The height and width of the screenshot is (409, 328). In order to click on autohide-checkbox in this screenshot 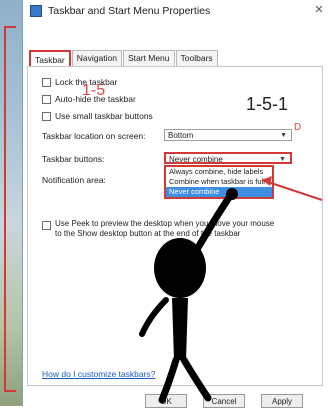, I will do `click(46, 99)`.